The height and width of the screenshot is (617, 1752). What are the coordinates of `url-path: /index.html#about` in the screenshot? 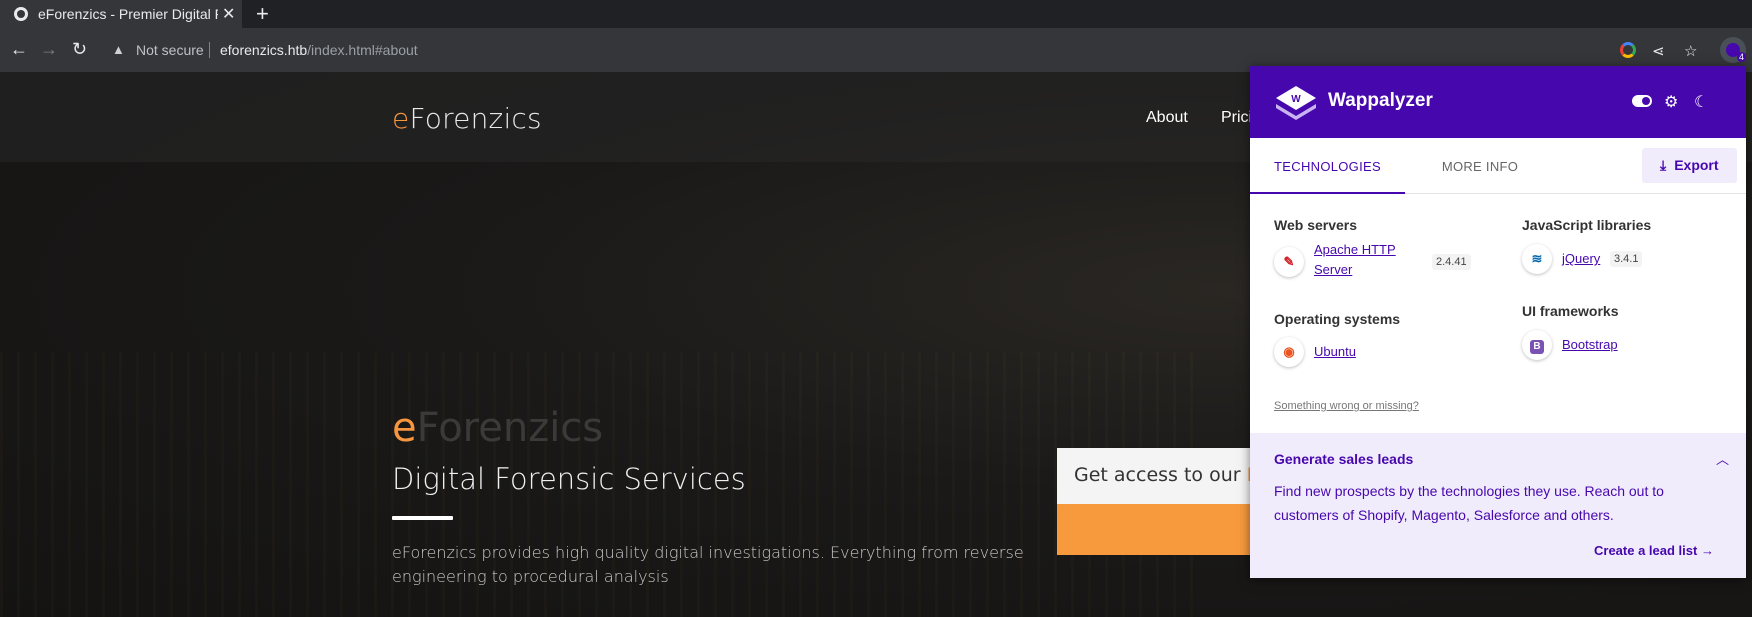 It's located at (362, 50).